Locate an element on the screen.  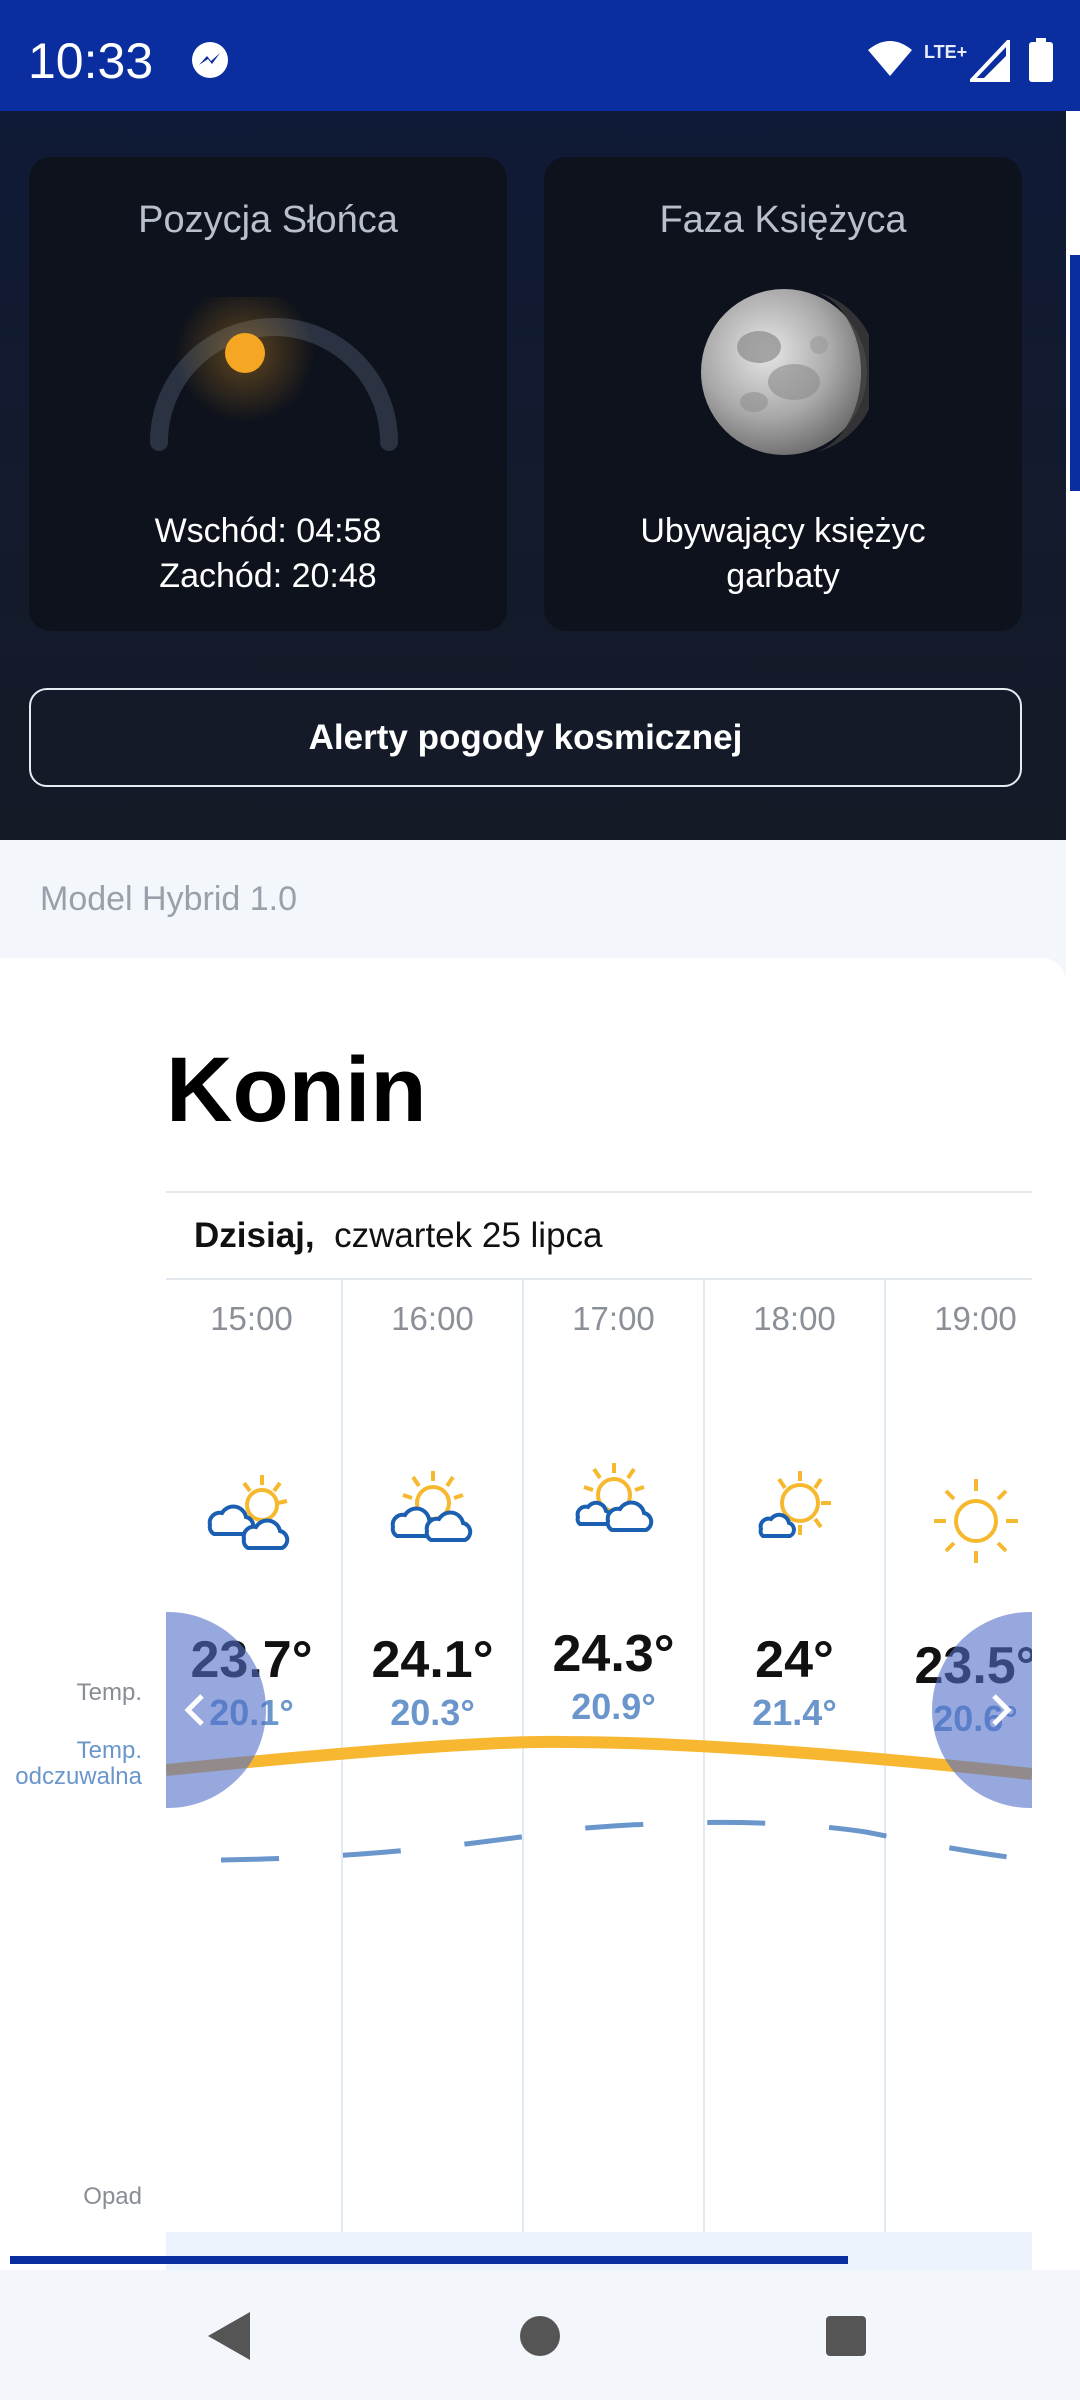
hour-label: 16:00 is located at coordinates (432, 1318).